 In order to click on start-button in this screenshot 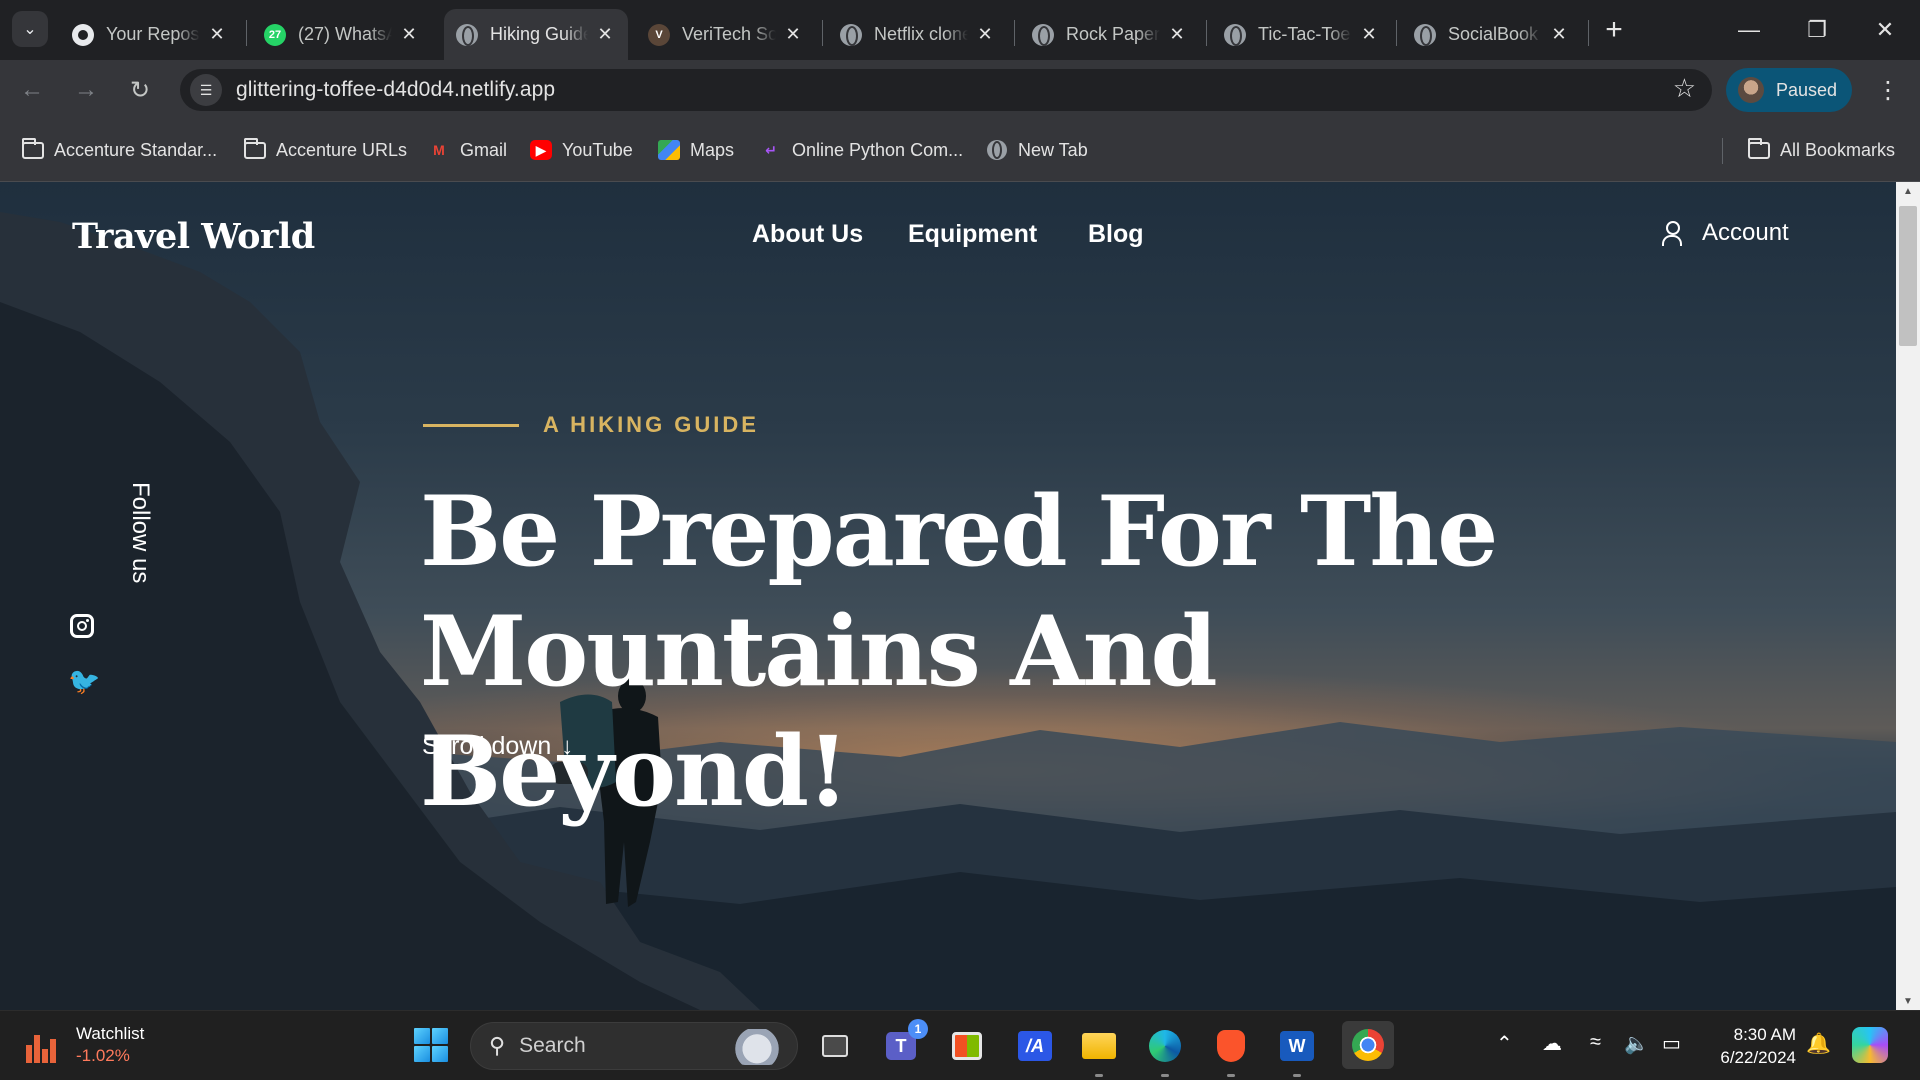, I will do `click(431, 1045)`.